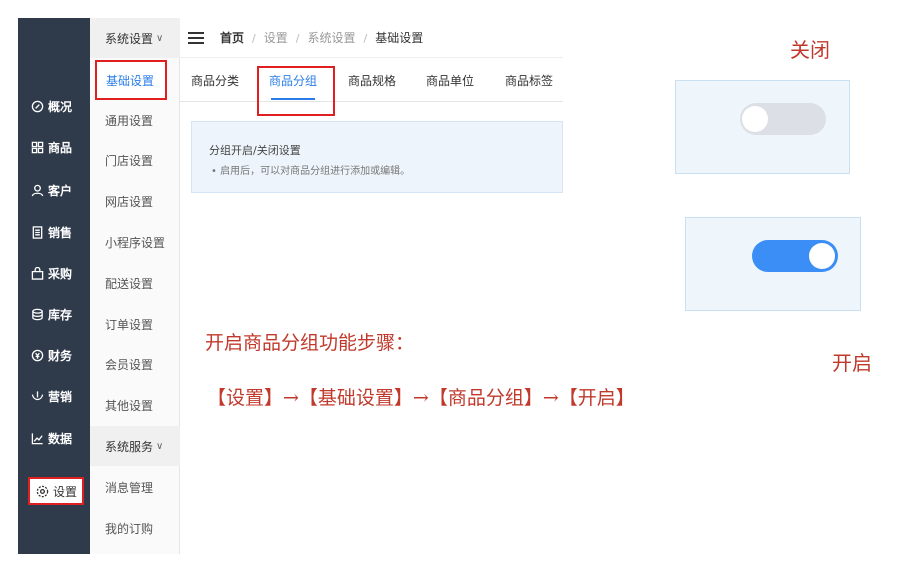 This screenshot has width=923, height=576. I want to click on submenu-label: 基础设置, so click(130, 80).